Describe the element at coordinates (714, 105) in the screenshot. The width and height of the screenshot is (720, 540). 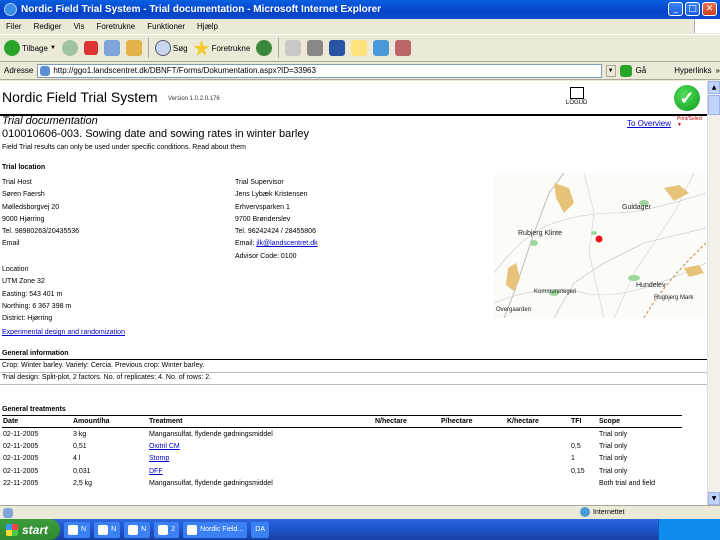
I see `scroll-thumb` at that location.